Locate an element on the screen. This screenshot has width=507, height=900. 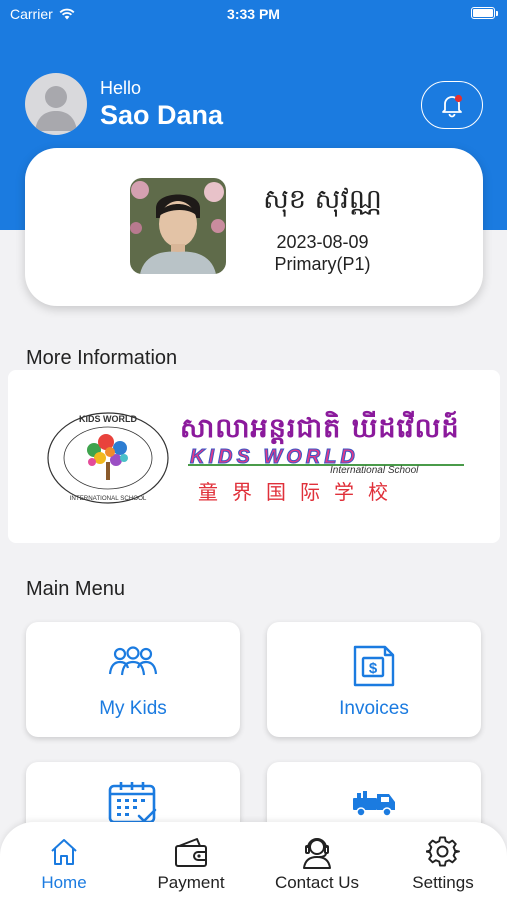
status-time: 3:33 PM is located at coordinates (253, 14).